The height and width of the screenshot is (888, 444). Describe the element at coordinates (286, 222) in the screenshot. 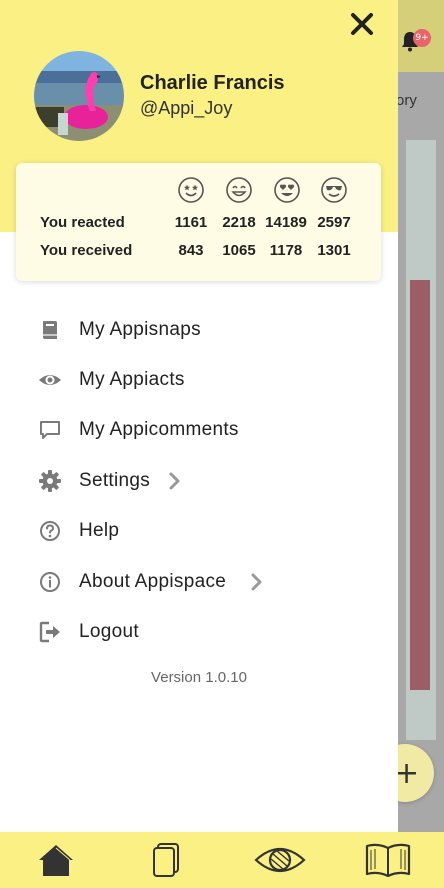

I see `reacted-value: 14189` at that location.